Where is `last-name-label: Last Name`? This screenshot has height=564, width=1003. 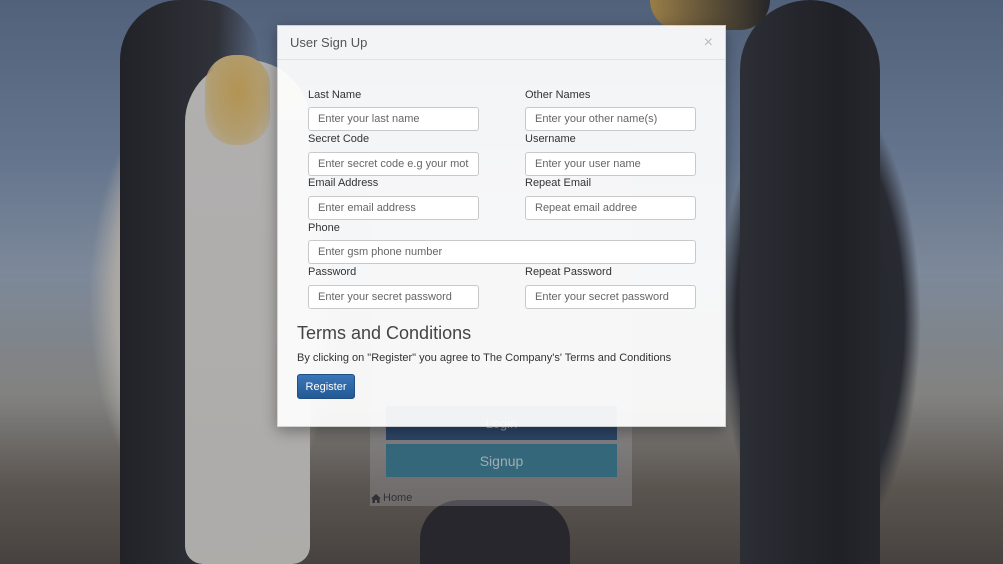
last-name-label: Last Name is located at coordinates (335, 95).